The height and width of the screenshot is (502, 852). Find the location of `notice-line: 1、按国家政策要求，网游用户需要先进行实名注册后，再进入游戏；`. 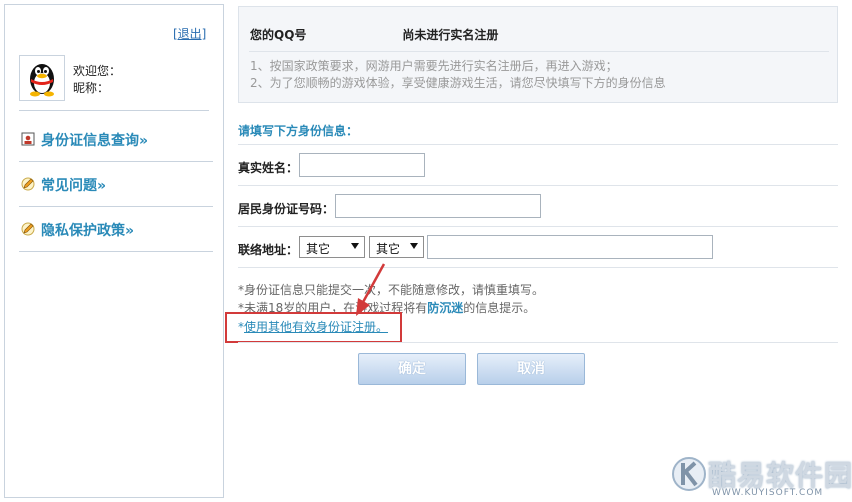

notice-line: 1、按国家政策要求，网游用户需要先进行实名注册后，再进入游戏； is located at coordinates (434, 66).